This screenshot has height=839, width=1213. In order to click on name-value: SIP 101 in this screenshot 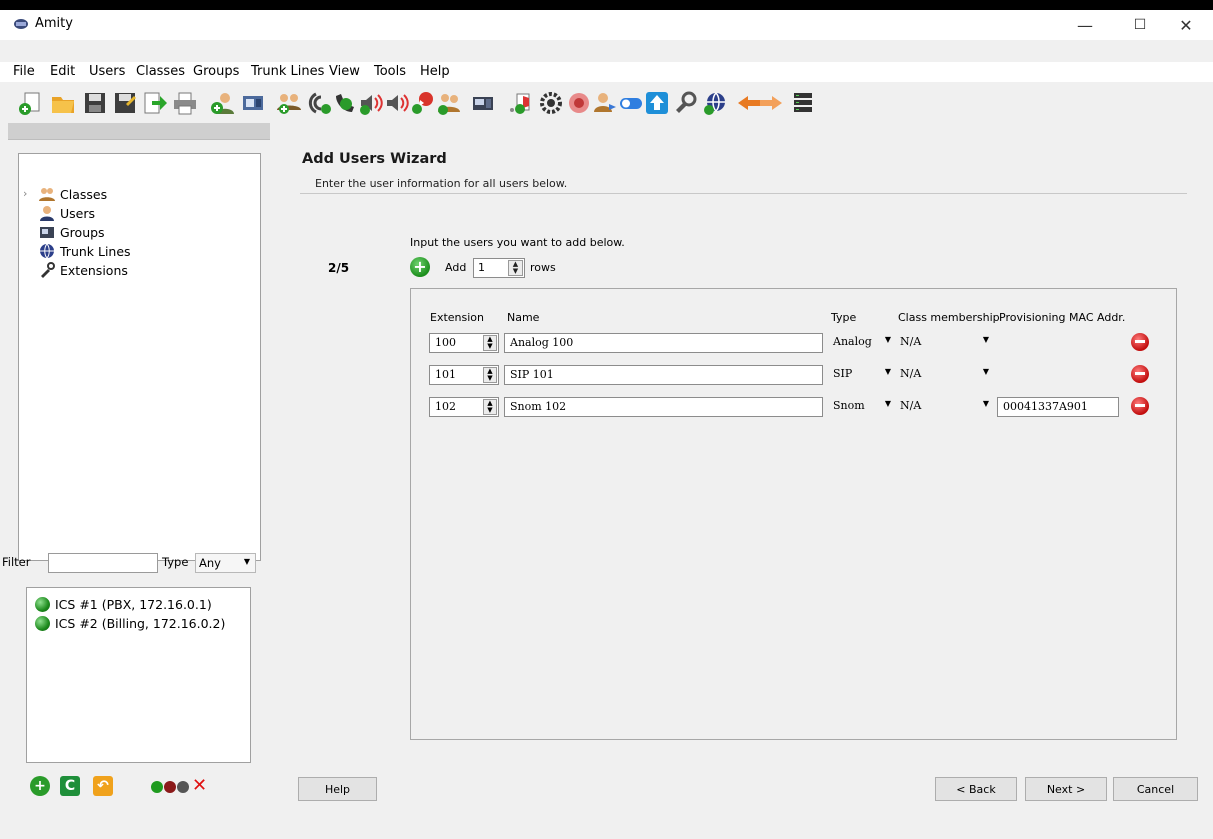, I will do `click(532, 374)`.